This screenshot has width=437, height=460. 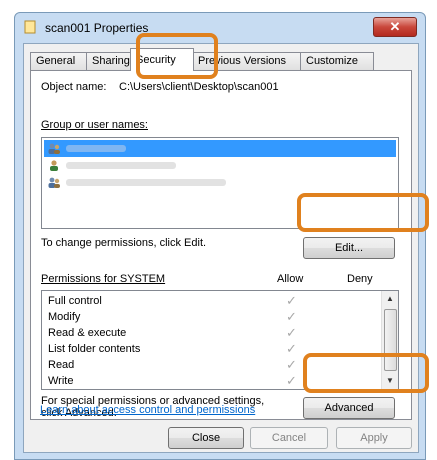 What do you see at coordinates (61, 381) in the screenshot?
I see `permission-name: Write` at bounding box center [61, 381].